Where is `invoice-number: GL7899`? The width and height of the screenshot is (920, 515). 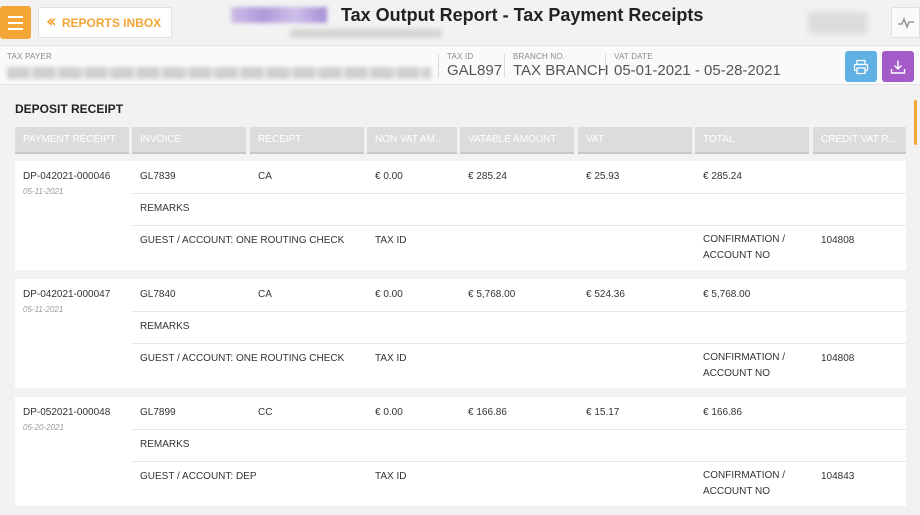 invoice-number: GL7899 is located at coordinates (158, 412).